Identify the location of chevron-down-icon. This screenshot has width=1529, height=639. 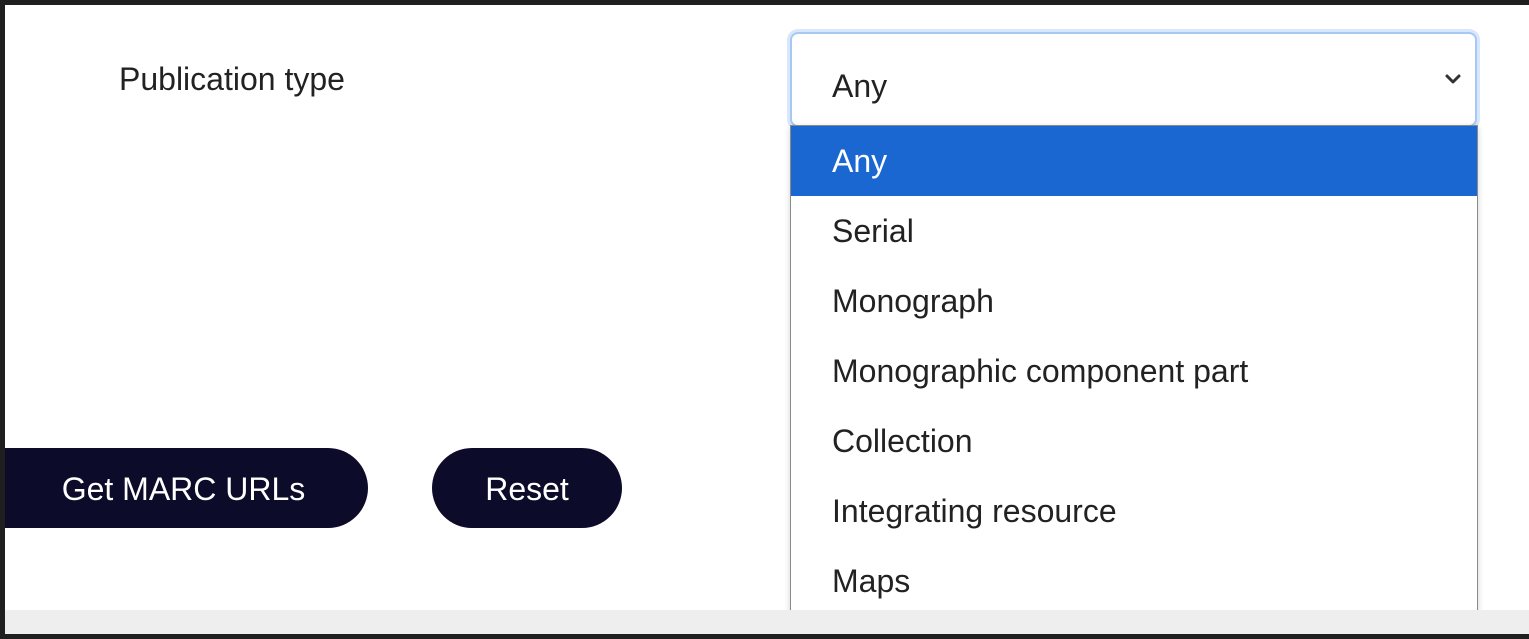
(1453, 79).